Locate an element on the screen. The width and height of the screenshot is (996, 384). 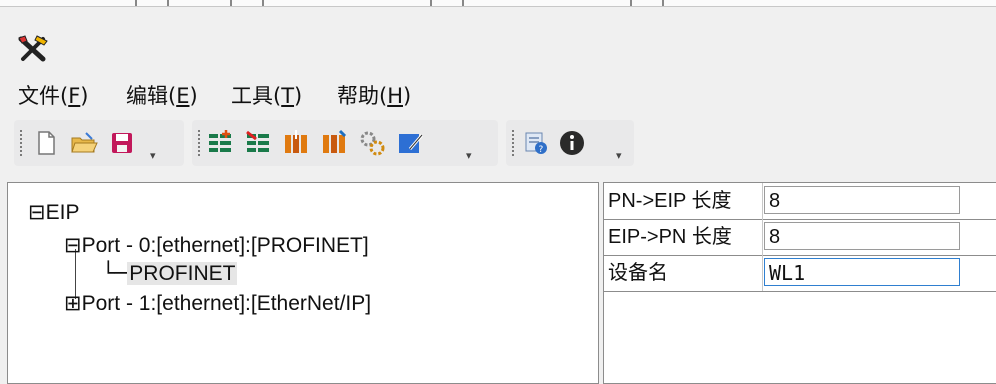
export-module-icon is located at coordinates (334, 143).